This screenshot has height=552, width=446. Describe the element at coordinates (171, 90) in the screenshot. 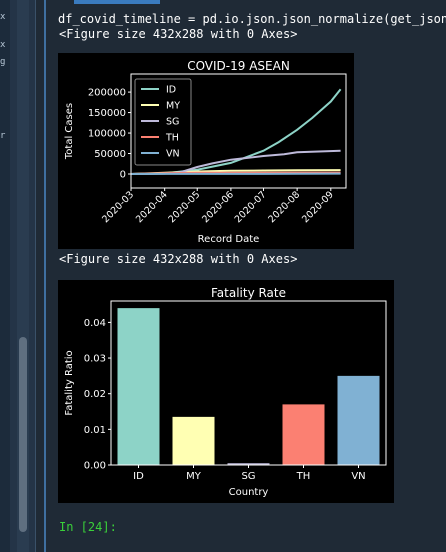

I see `legend-label: ID` at that location.